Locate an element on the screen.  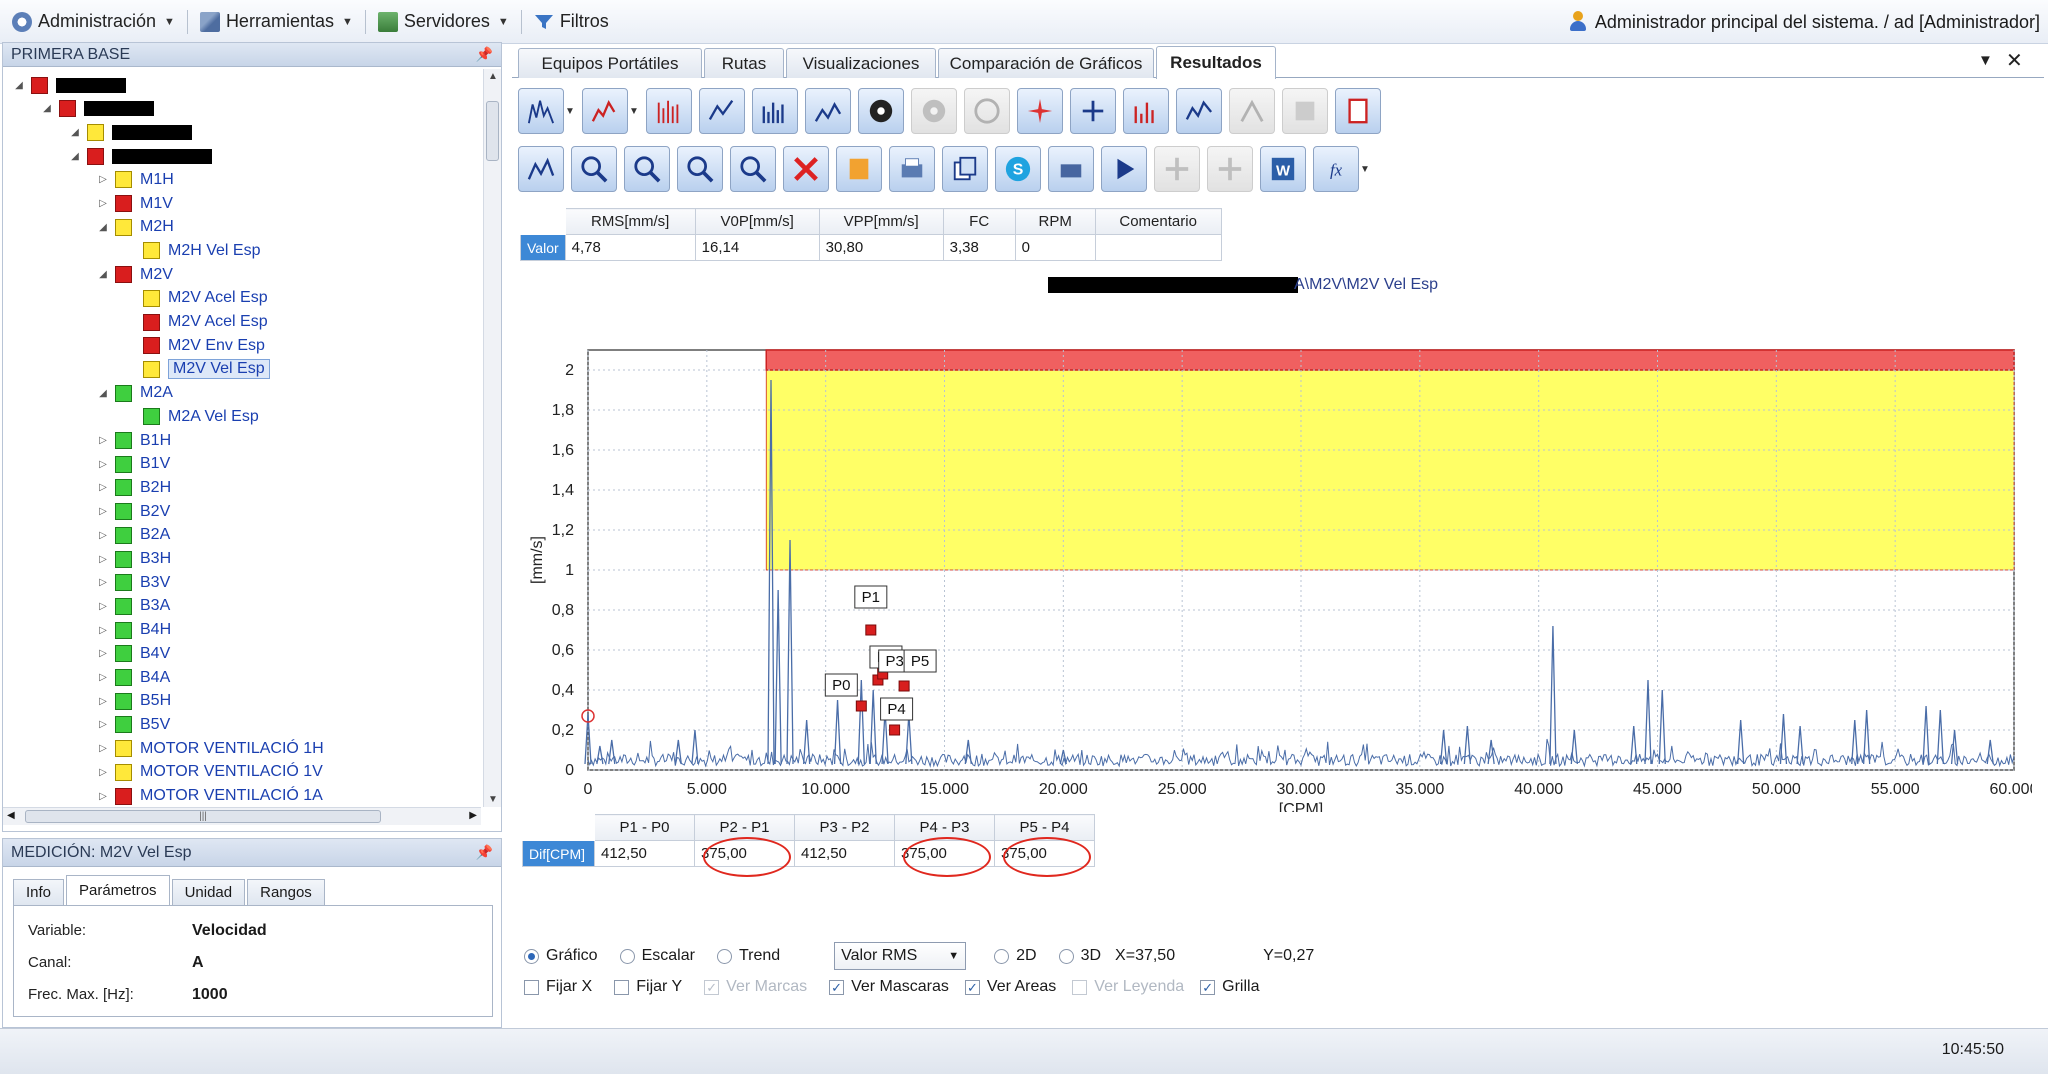
tree-item: ▷ B1H is located at coordinates (134, 441).